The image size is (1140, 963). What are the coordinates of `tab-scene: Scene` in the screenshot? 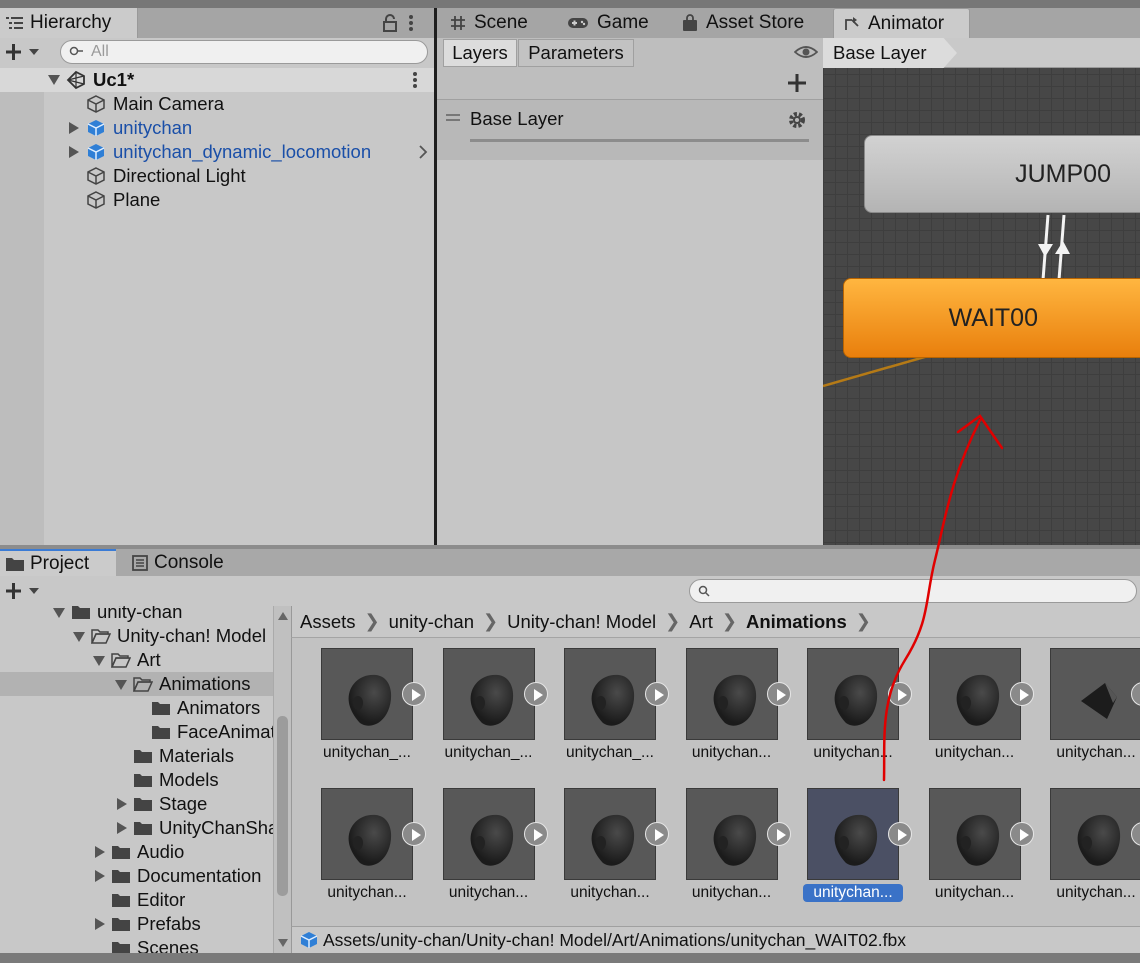 It's located at (489, 23).